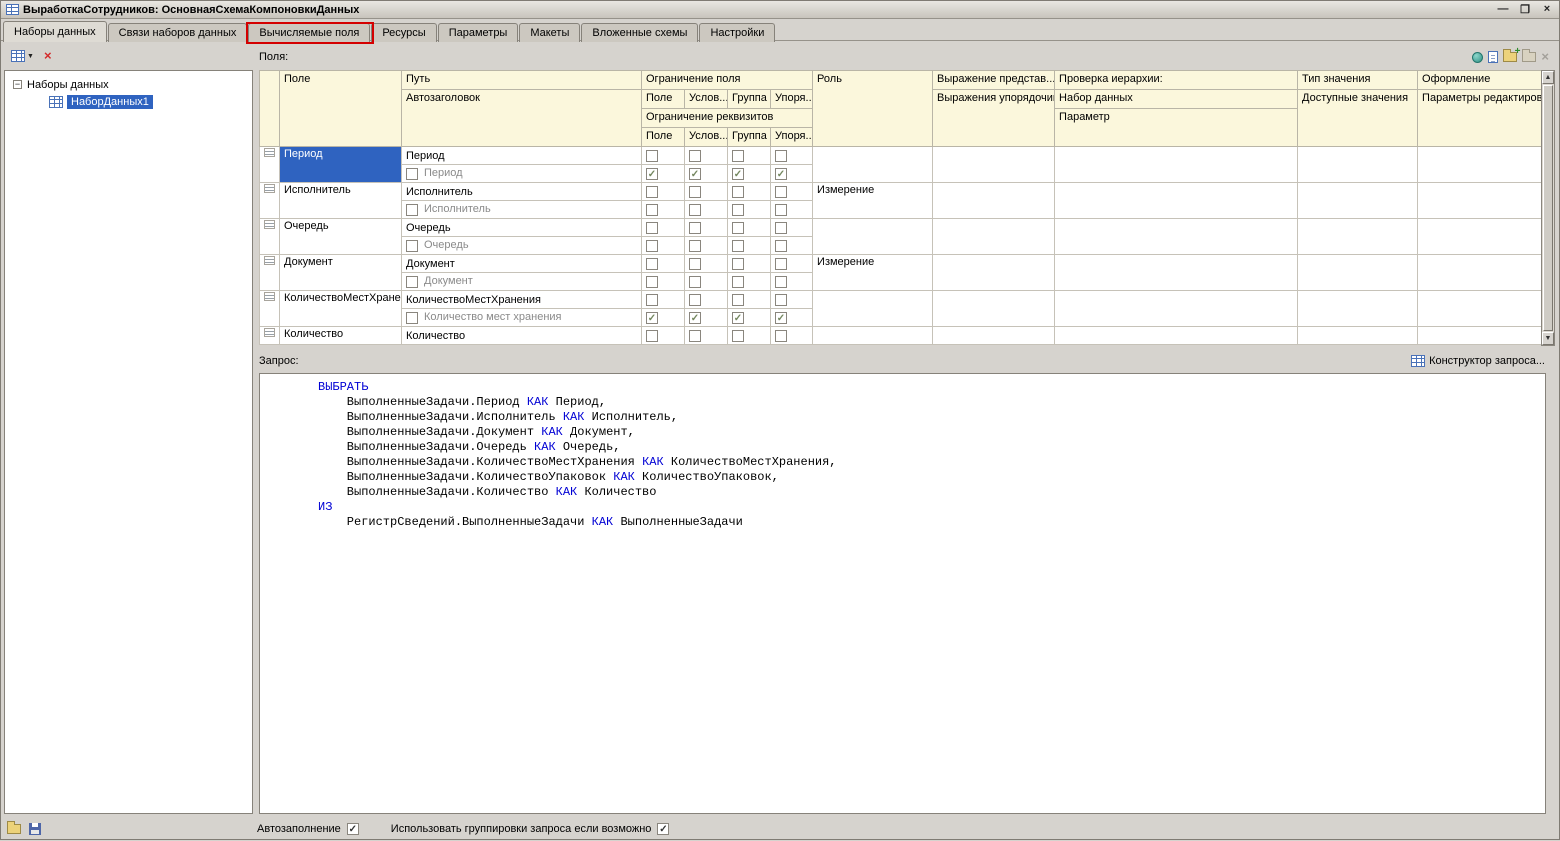  Describe the element at coordinates (737, 32) in the screenshot. I see `tab-настройки: Настройки` at that location.